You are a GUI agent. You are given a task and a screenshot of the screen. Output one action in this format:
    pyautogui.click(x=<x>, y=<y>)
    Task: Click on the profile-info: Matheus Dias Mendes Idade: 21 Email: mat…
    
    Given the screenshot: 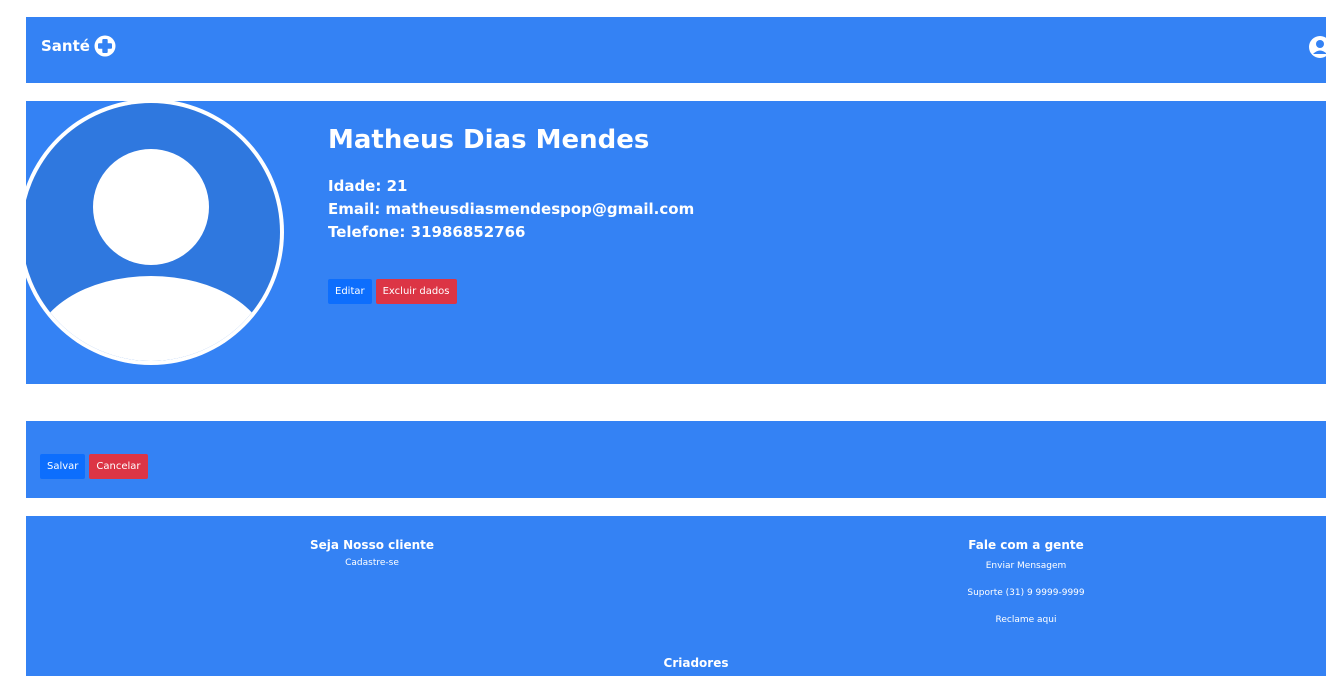 What is the action you would take?
    pyautogui.click(x=511, y=214)
    